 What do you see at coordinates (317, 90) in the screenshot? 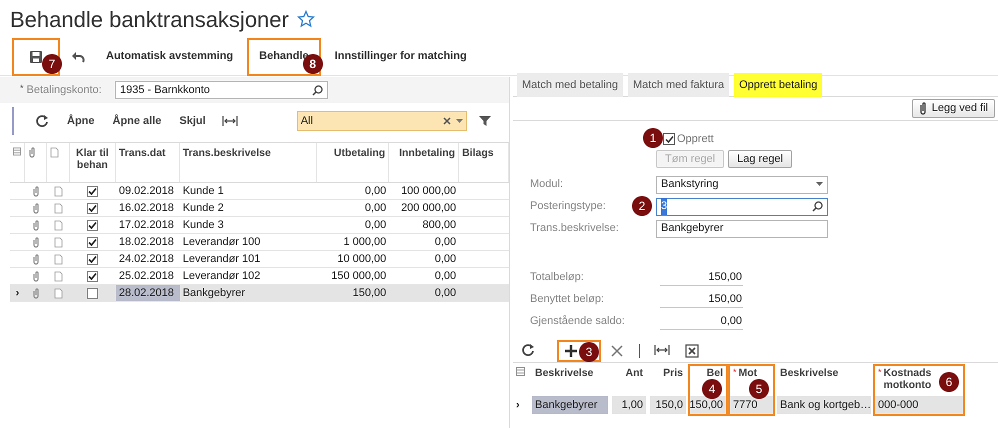
I see `search-icon` at bounding box center [317, 90].